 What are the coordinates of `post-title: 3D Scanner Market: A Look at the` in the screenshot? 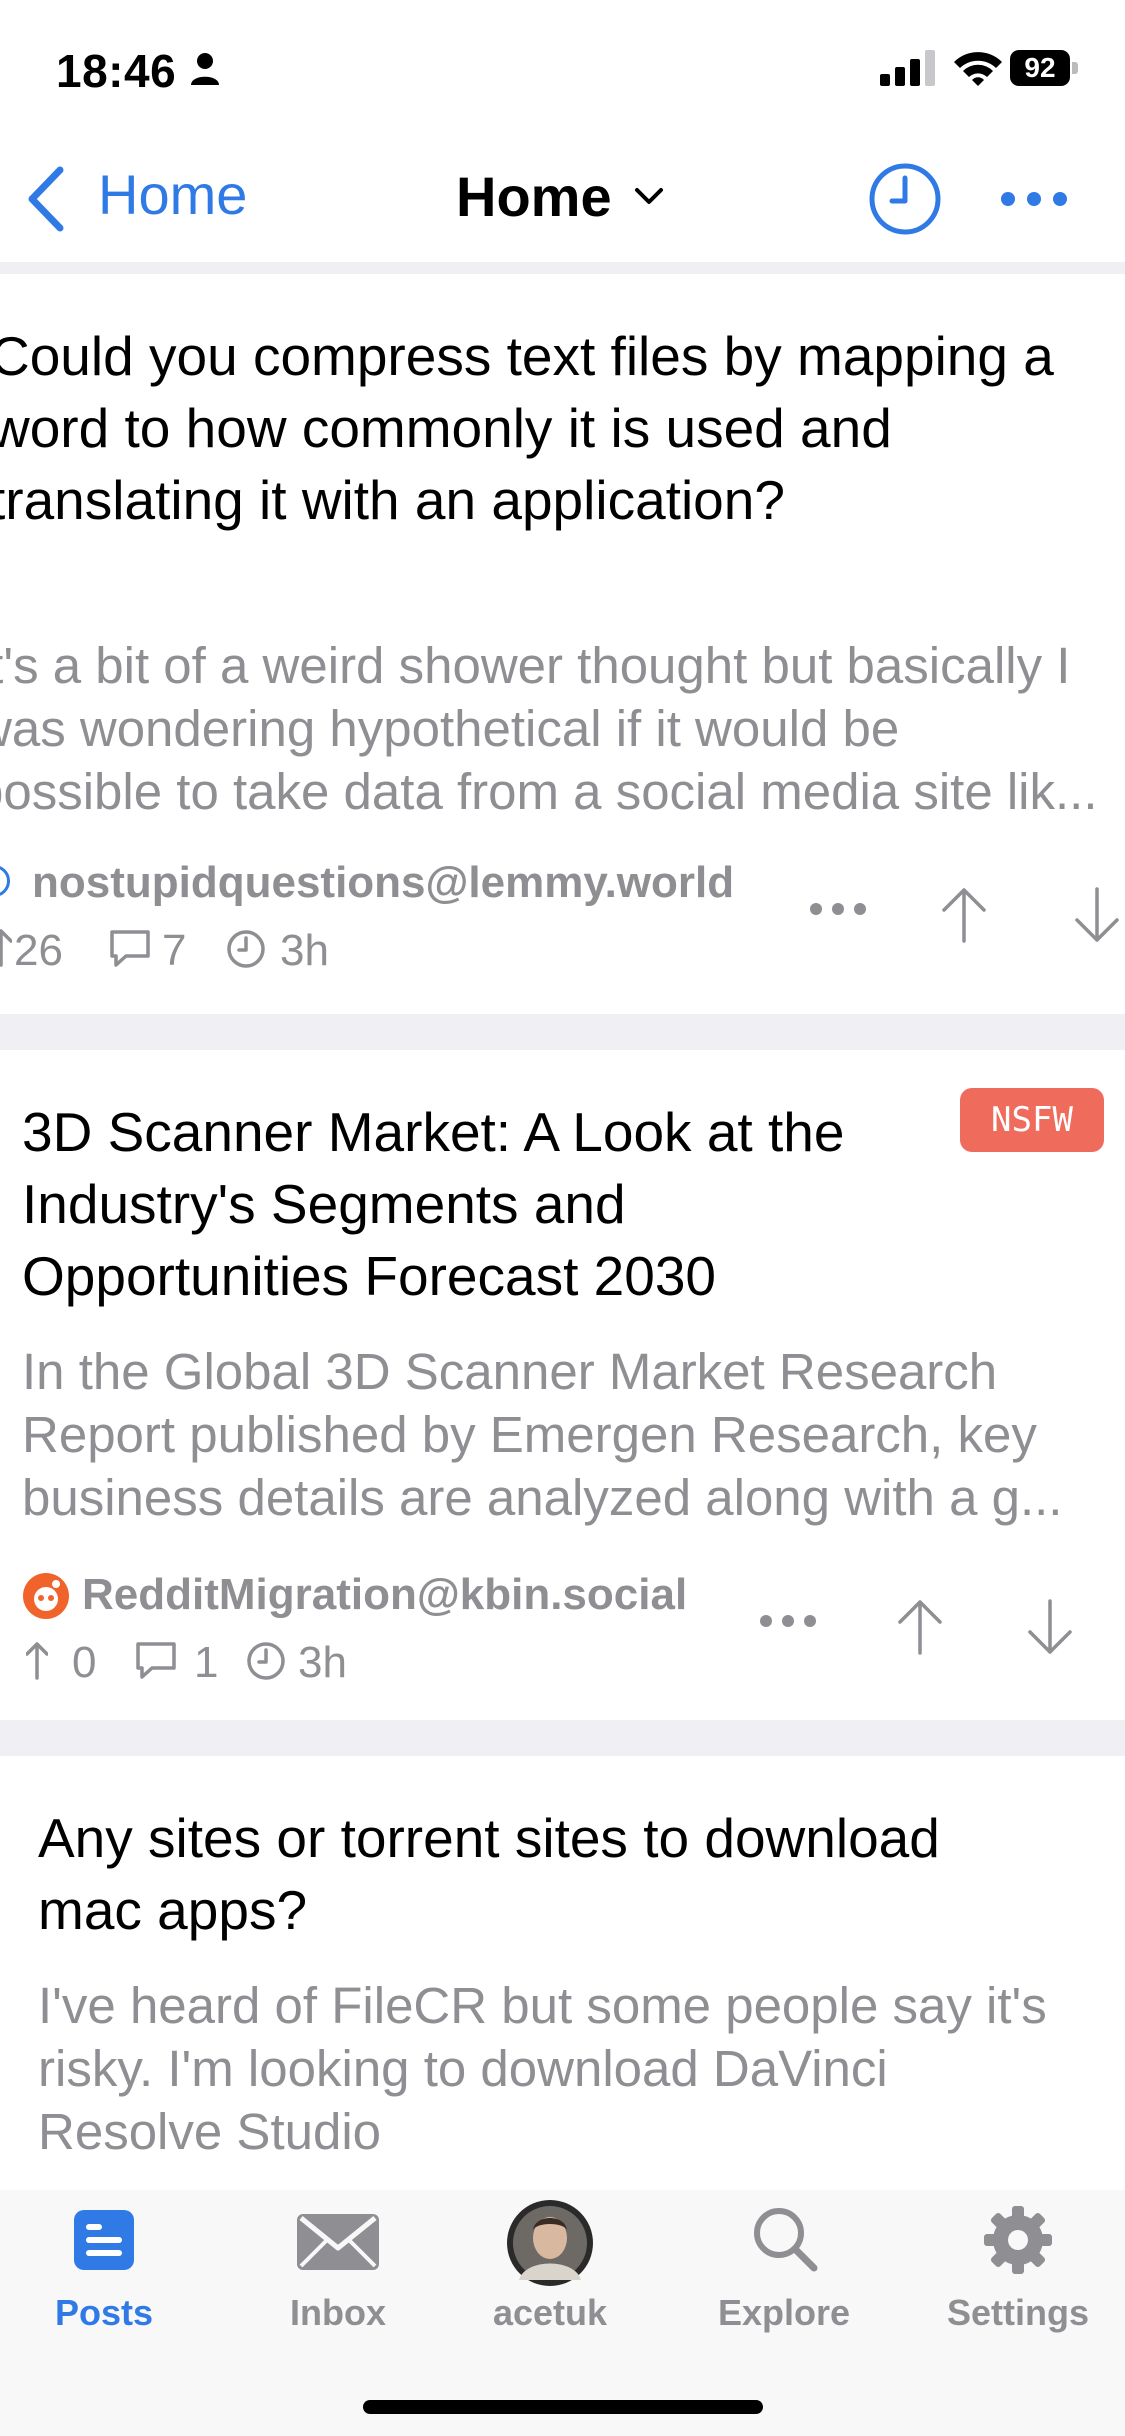 It's located at (433, 1132).